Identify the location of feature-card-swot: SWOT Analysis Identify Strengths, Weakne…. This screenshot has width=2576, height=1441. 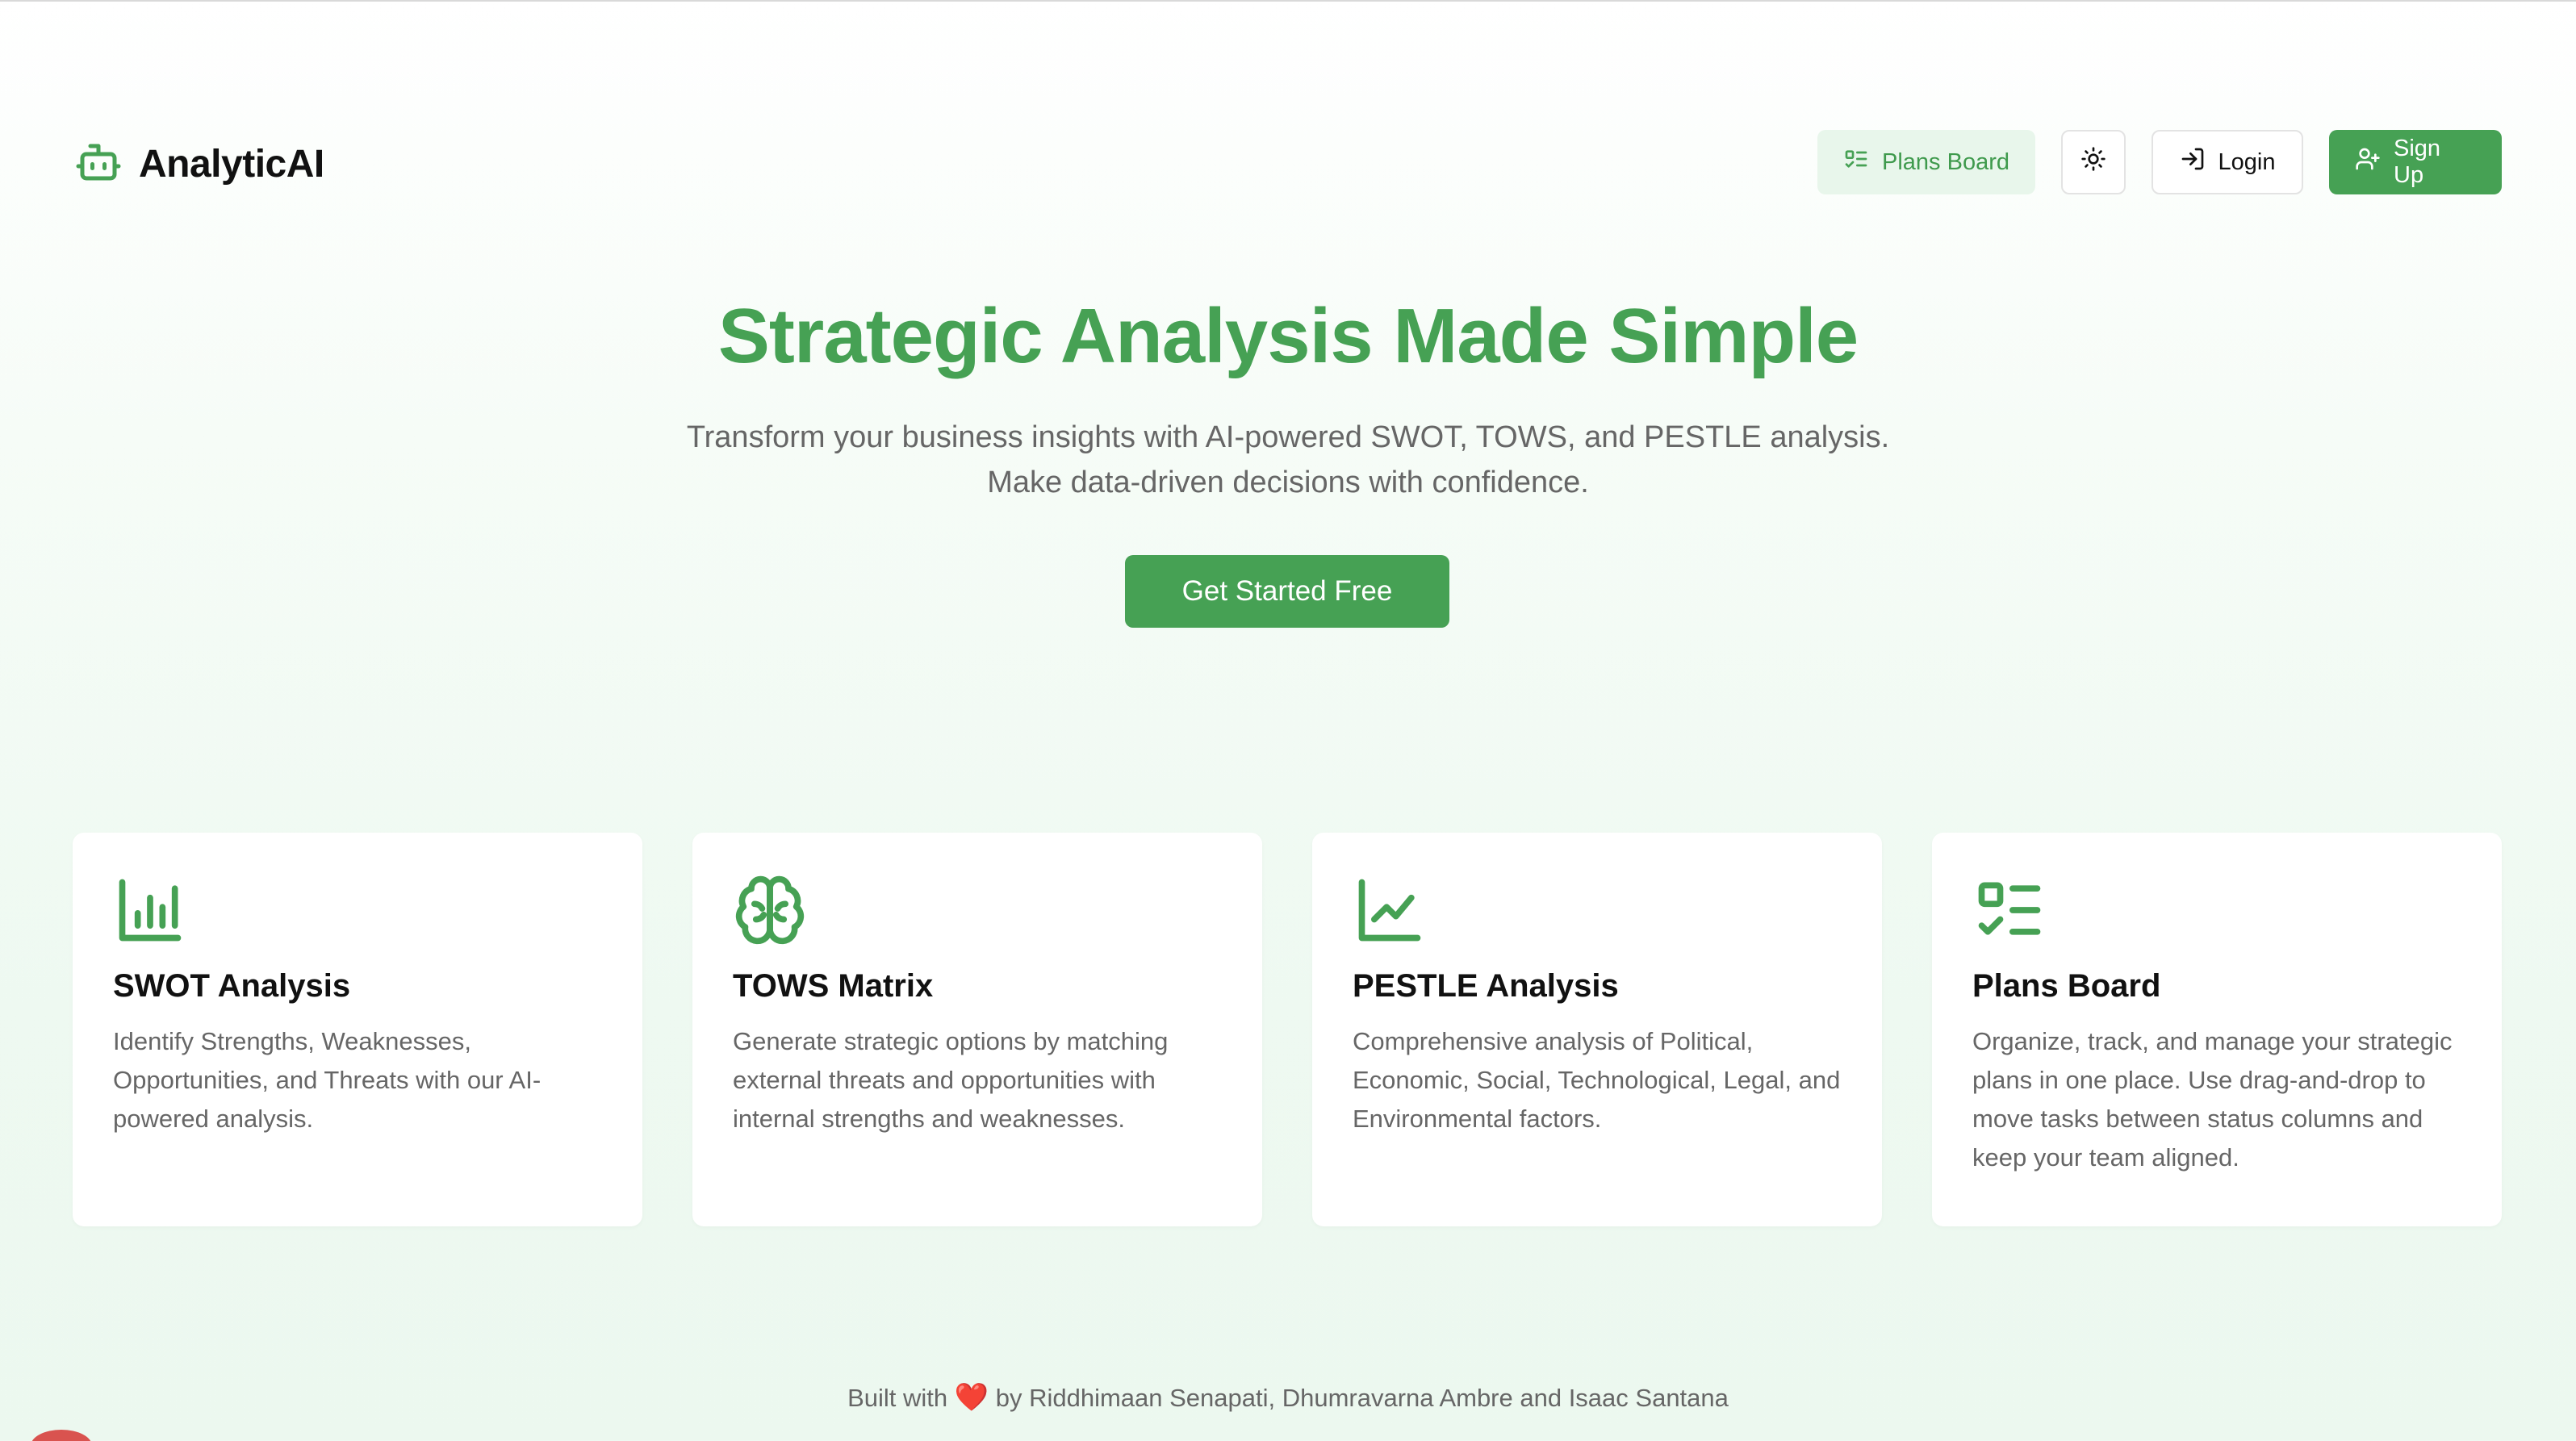
(357, 1029).